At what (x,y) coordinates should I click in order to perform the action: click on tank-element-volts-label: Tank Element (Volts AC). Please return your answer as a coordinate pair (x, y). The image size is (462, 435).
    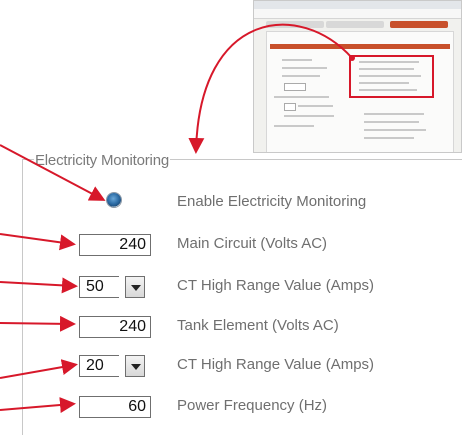
    Looking at the image, I should click on (258, 325).